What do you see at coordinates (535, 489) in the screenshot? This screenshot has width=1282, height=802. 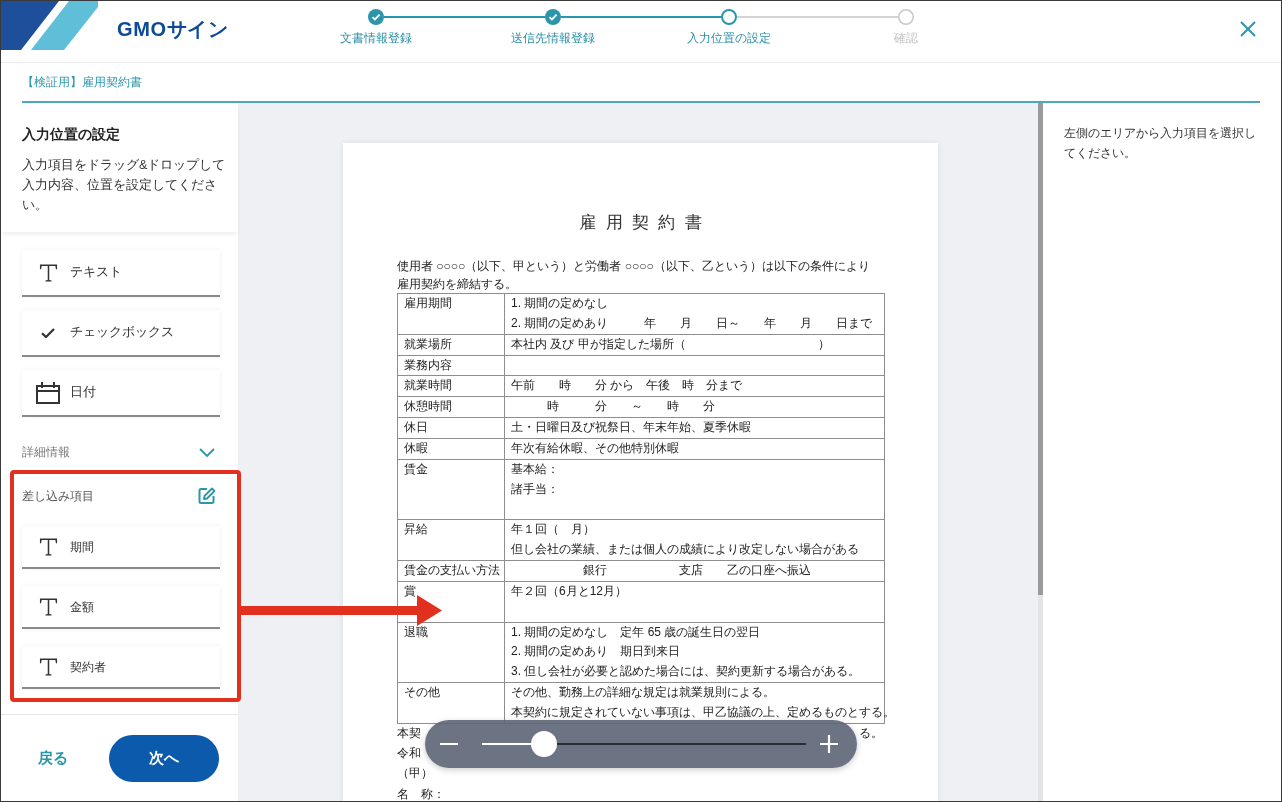 I see `cell-text: 諸手当：` at bounding box center [535, 489].